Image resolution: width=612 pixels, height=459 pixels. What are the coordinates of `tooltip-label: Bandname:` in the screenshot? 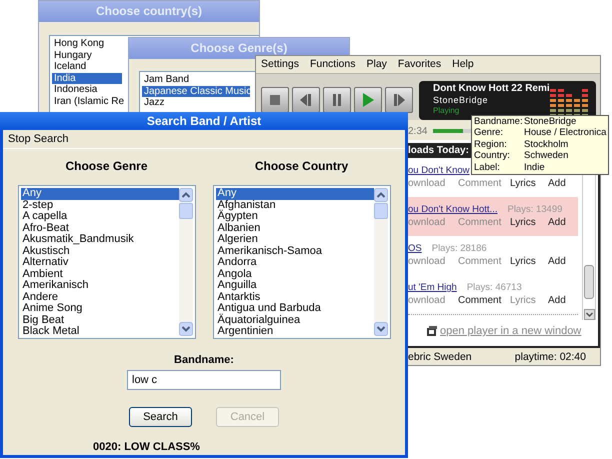 It's located at (499, 122).